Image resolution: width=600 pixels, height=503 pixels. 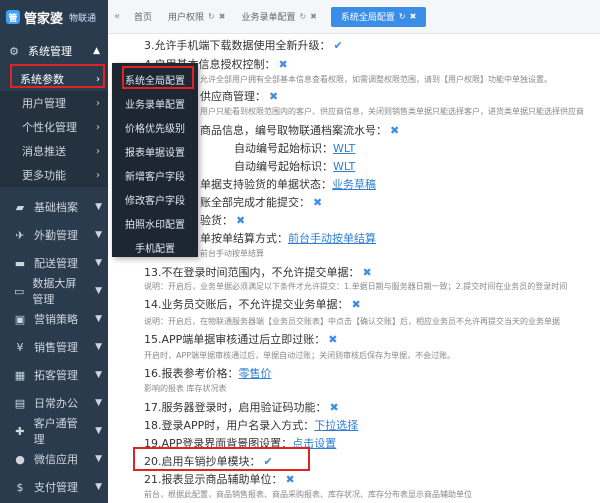 What do you see at coordinates (240, 443) in the screenshot?
I see `setting-row-19: 19.APP登录界面背景图设置：点击设置` at bounding box center [240, 443].